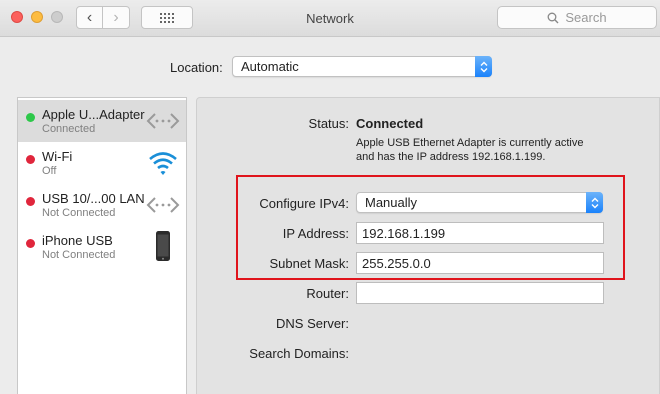 This screenshot has height=394, width=660. Describe the element at coordinates (196, 67) in the screenshot. I see `location-label: Location:` at that location.